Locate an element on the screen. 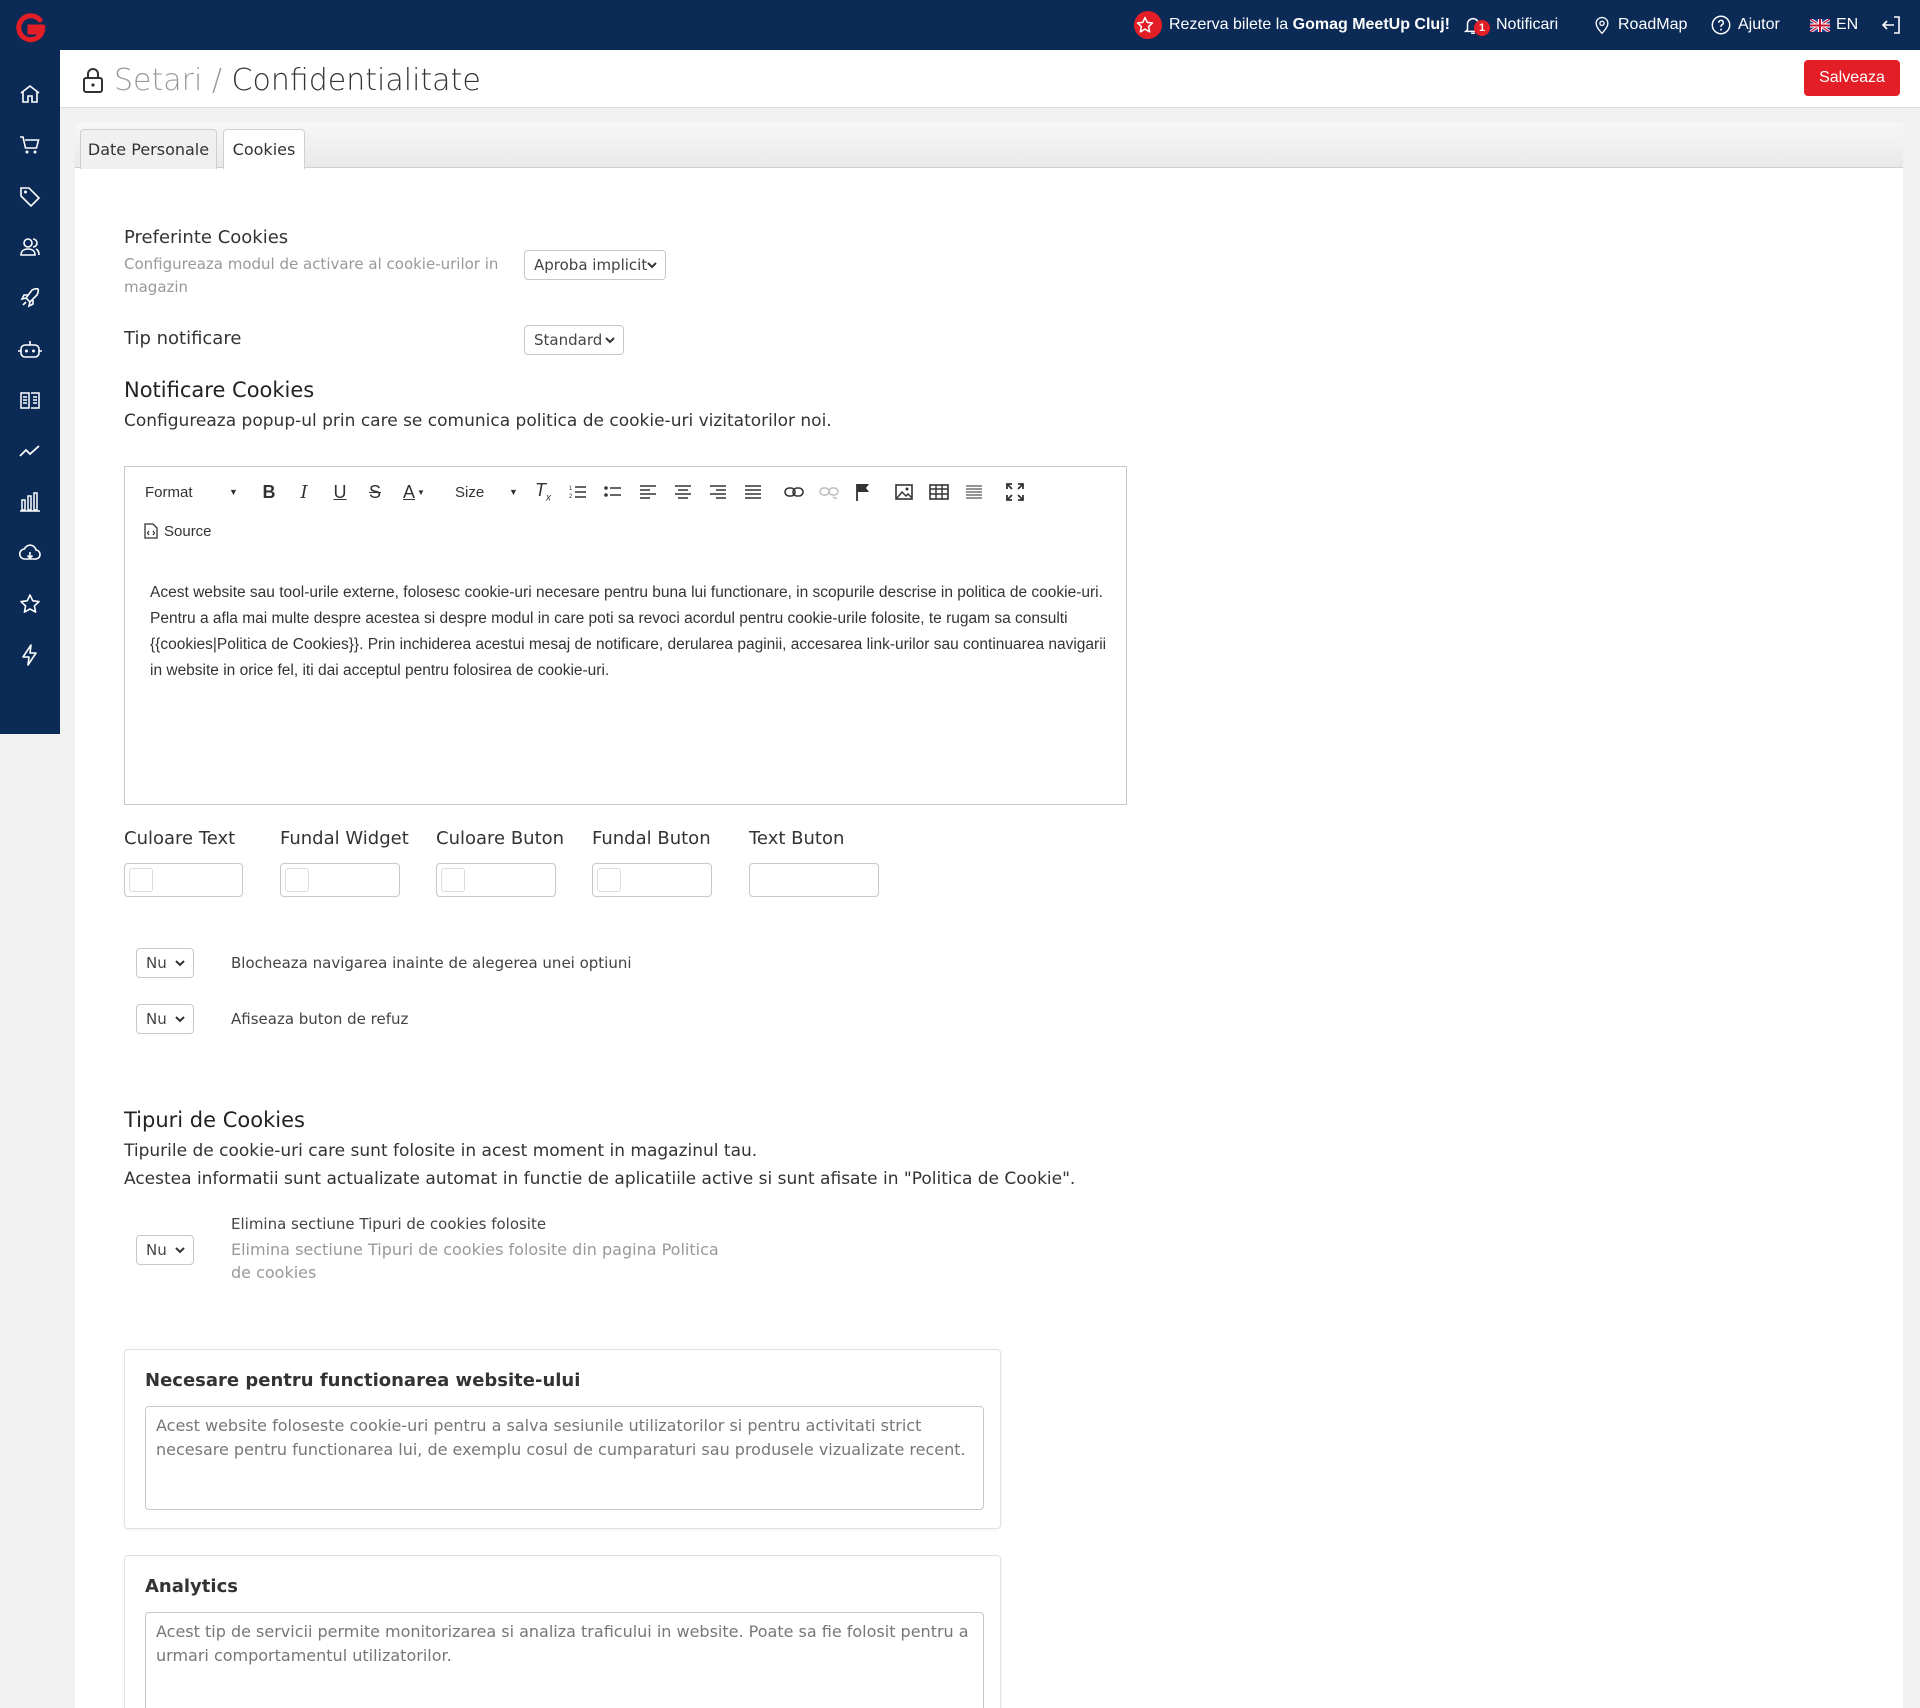 The width and height of the screenshot is (1920, 1708). sidebar-item-ai is located at coordinates (30, 349).